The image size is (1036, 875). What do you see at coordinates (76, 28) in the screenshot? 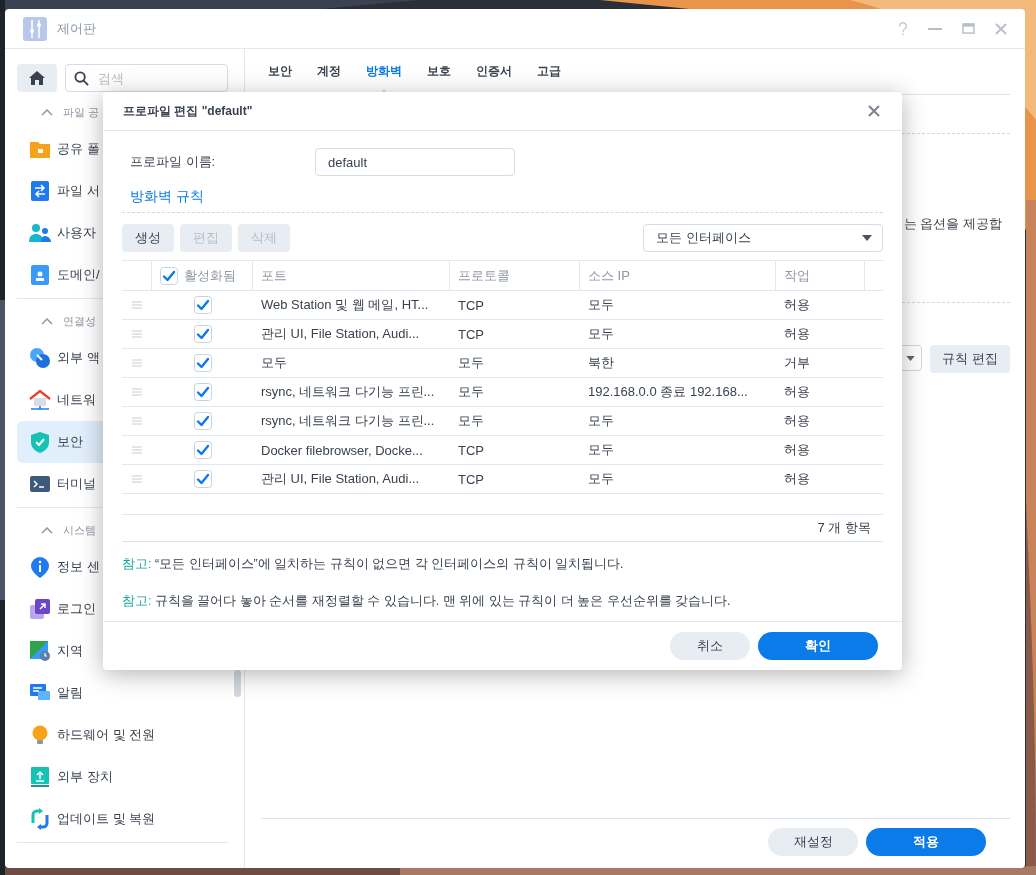
I see `window-title: 제어판` at bounding box center [76, 28].